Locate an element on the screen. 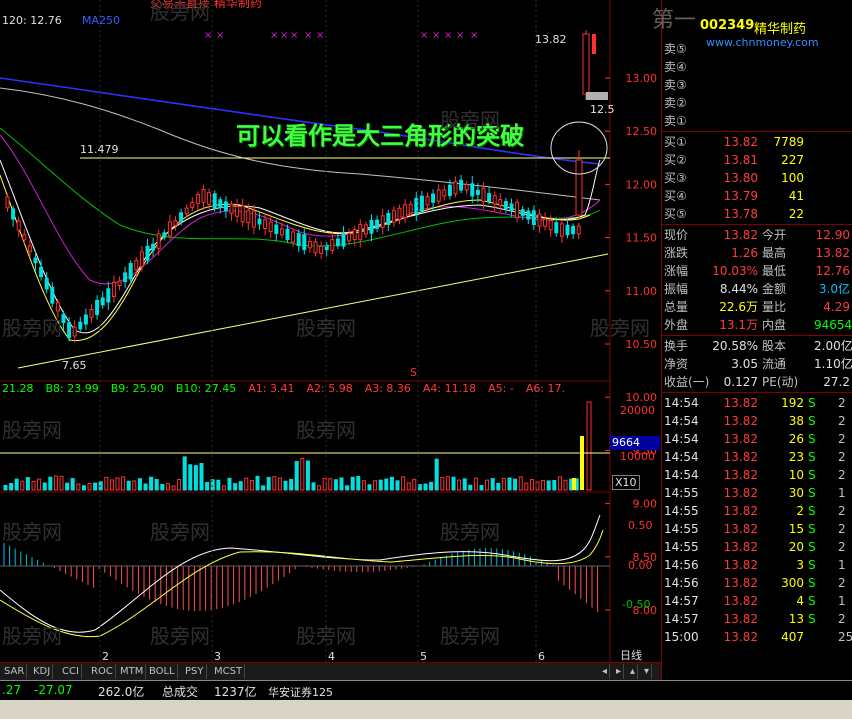 The image size is (852, 719). macd-dif-line is located at coordinates (300, 573).